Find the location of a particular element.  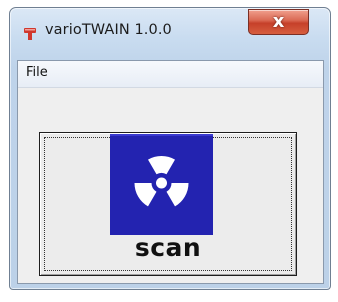

window-title: varioTWAIN 1.0.0 is located at coordinates (108, 30).